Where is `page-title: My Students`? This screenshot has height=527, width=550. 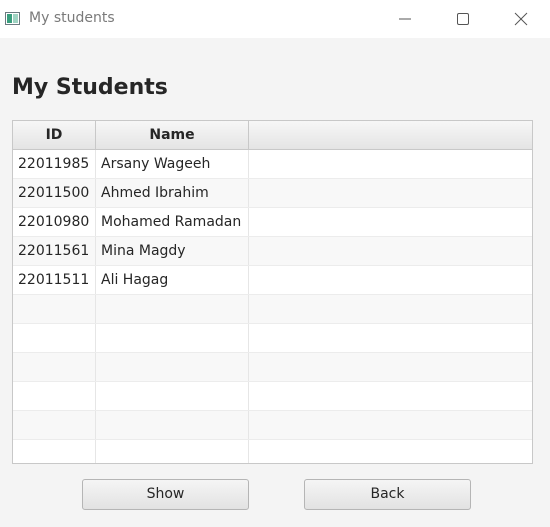 page-title: My Students is located at coordinates (90, 87).